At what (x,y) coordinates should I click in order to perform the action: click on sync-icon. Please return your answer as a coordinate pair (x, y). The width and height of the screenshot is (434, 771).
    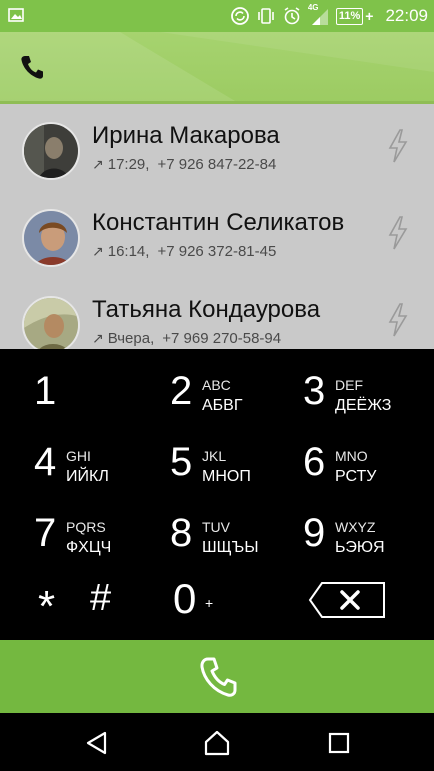
    Looking at the image, I should click on (239, 16).